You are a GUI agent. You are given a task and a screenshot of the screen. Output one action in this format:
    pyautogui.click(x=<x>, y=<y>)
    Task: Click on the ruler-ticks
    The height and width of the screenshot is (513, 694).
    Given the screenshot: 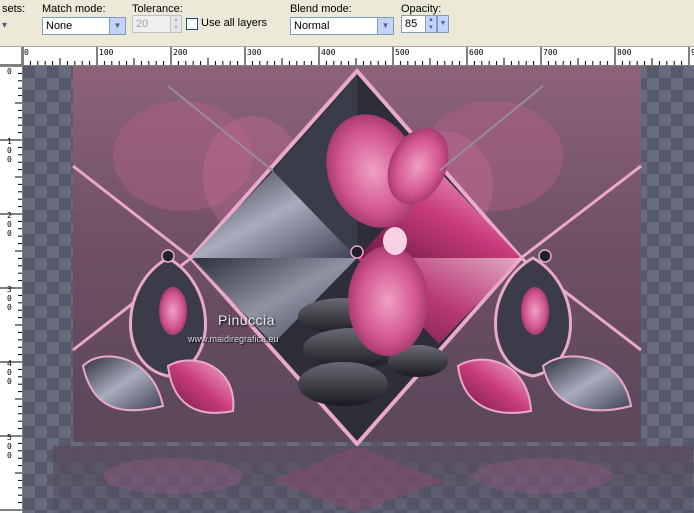 What is the action you would take?
    pyautogui.click(x=356, y=56)
    